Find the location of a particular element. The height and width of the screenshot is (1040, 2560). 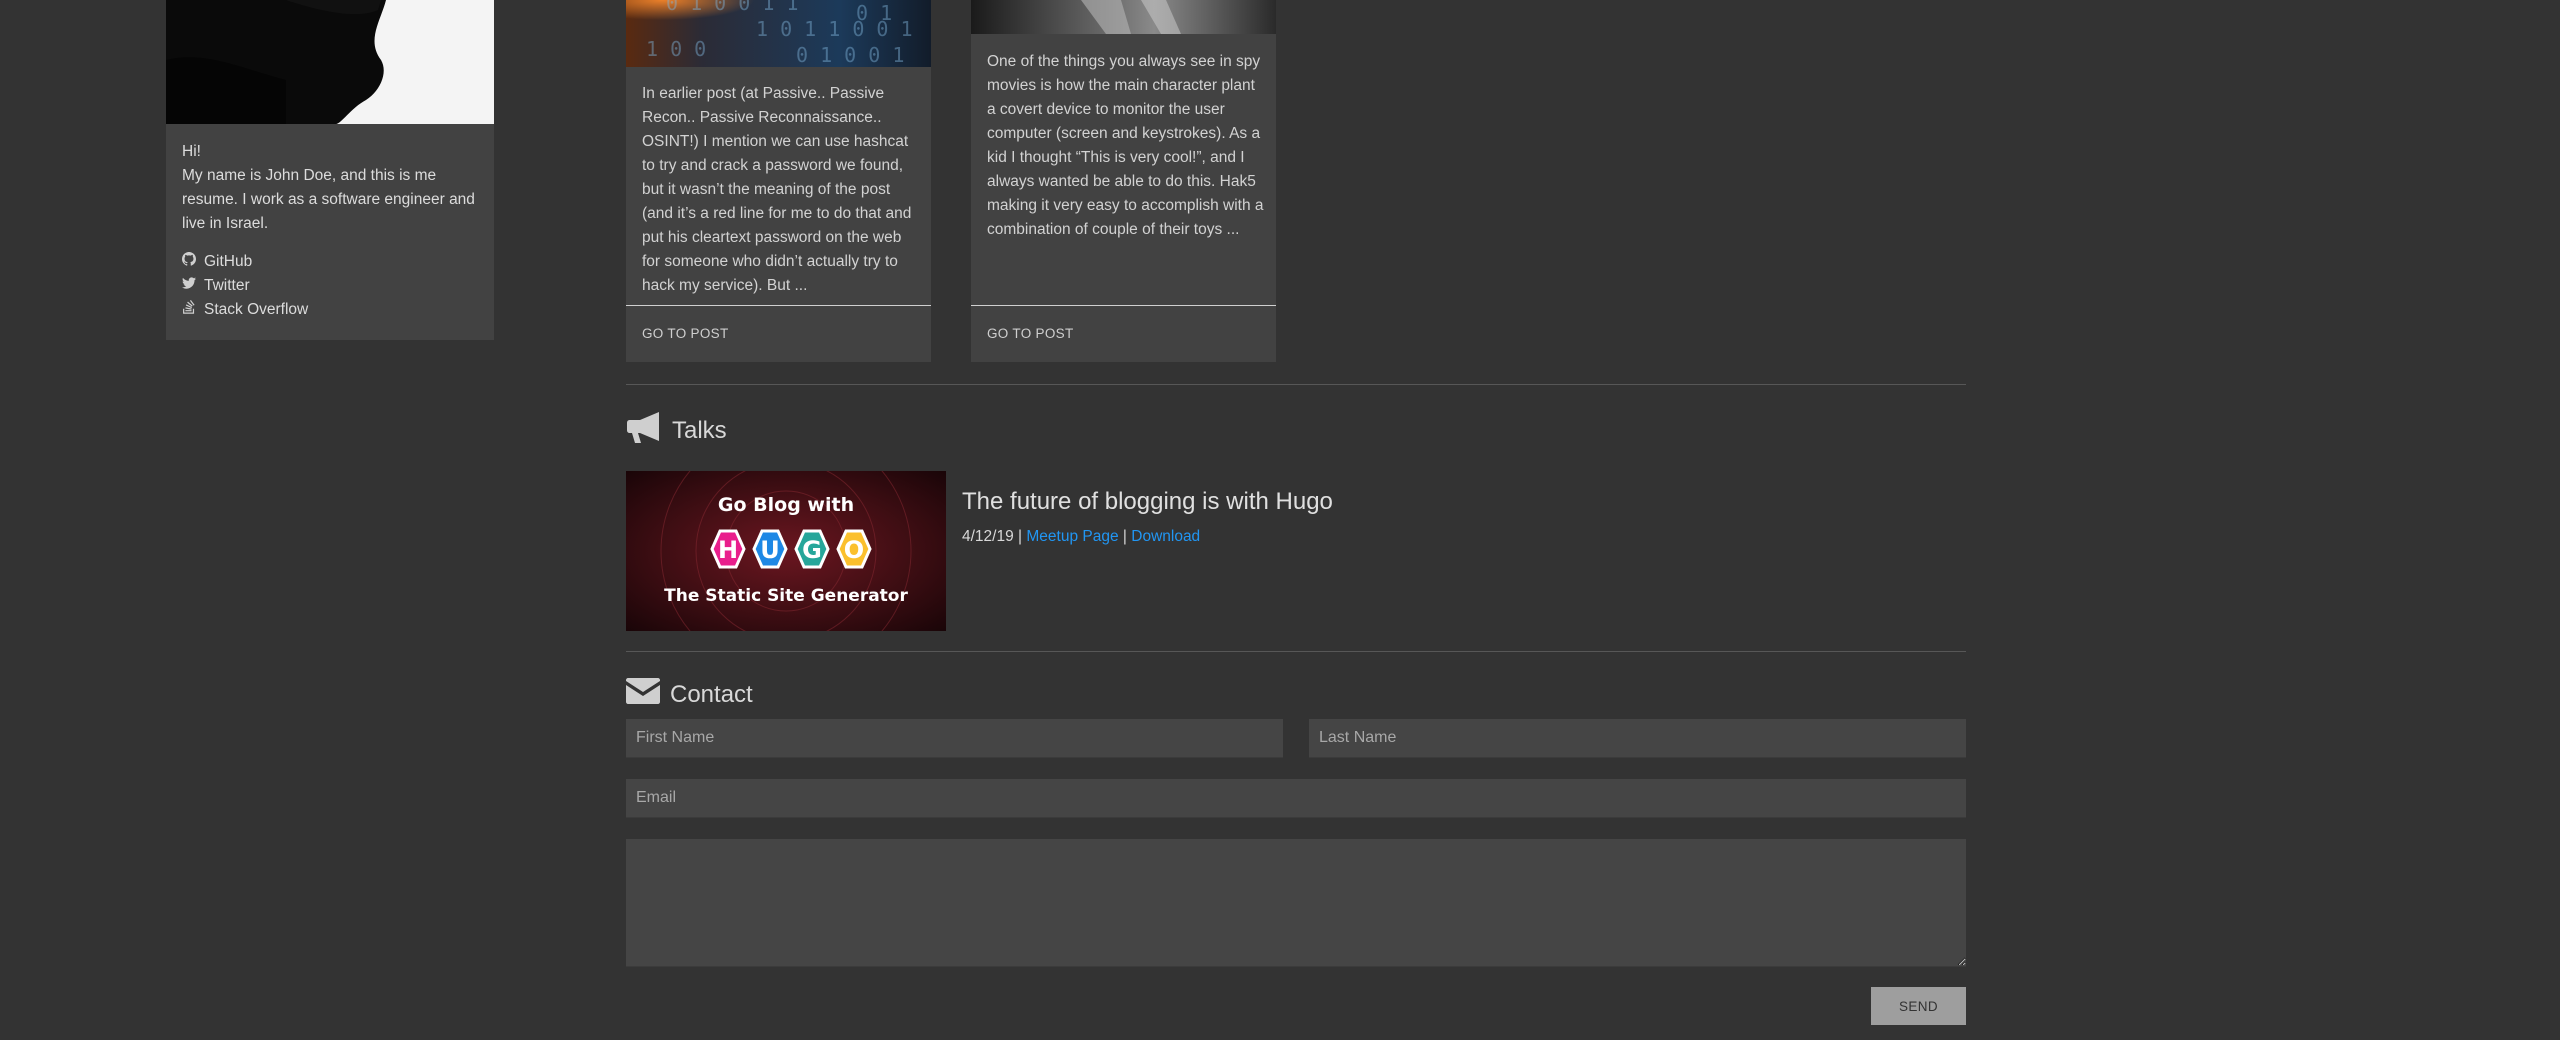

hugo-letter-h: H is located at coordinates (728, 550).